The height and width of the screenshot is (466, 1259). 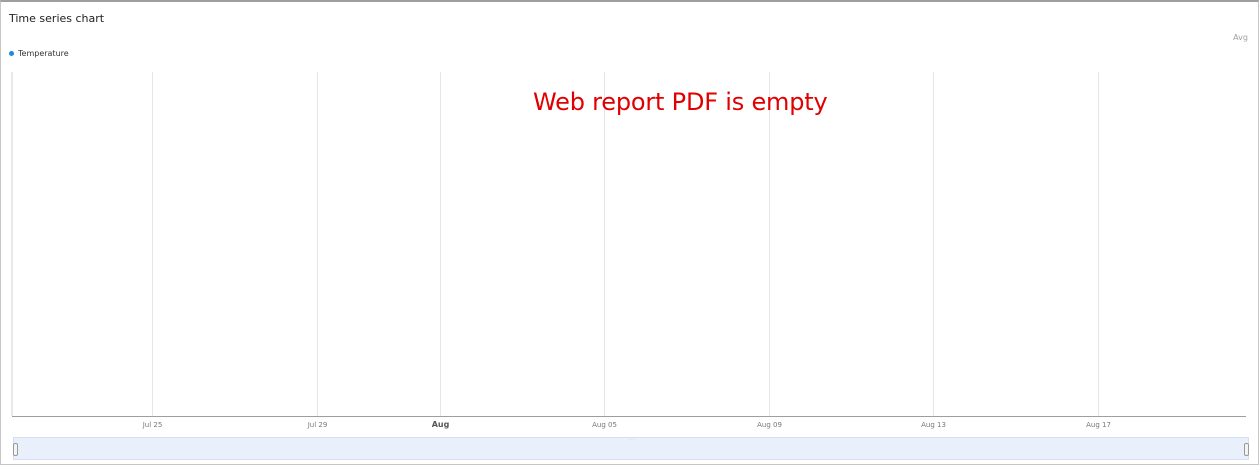 I want to click on range-navigator: ⋯, so click(x=631, y=448).